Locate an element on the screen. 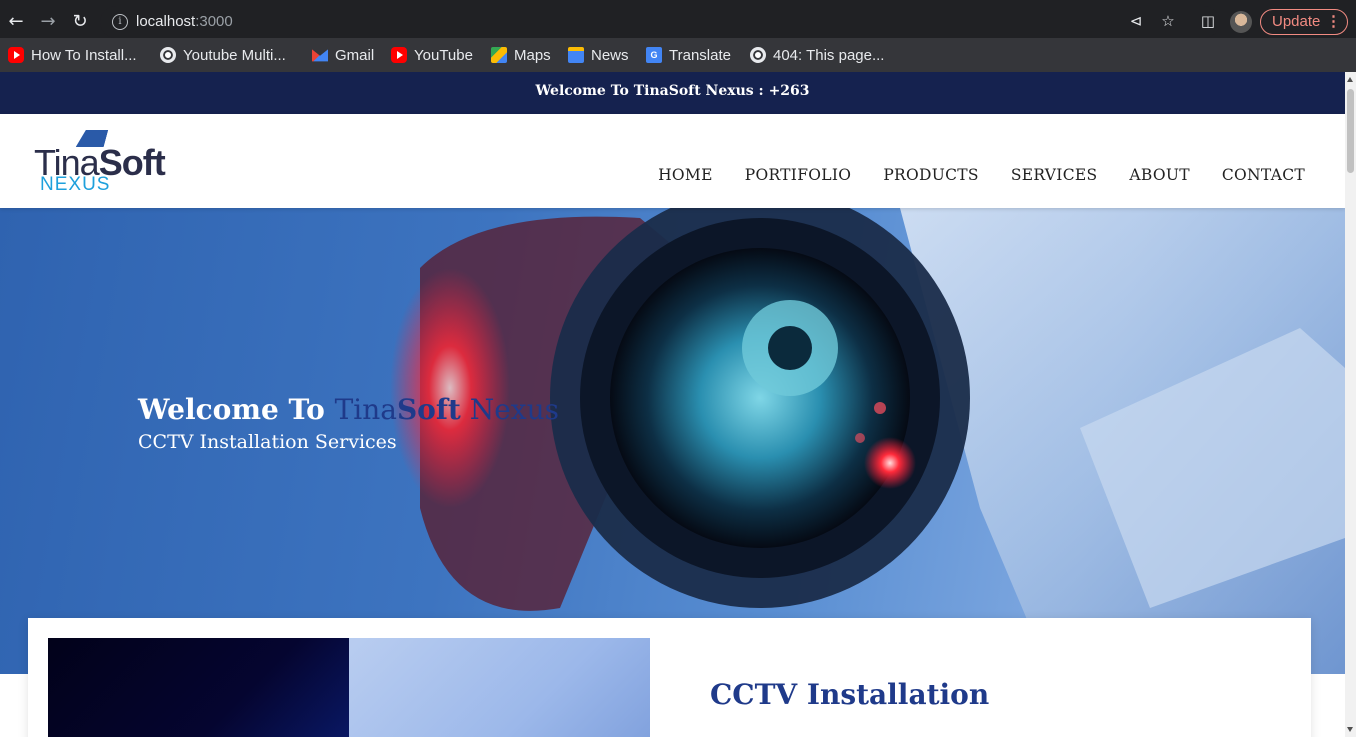 This screenshot has width=1356, height=737. forward-icon: → is located at coordinates (48, 22).